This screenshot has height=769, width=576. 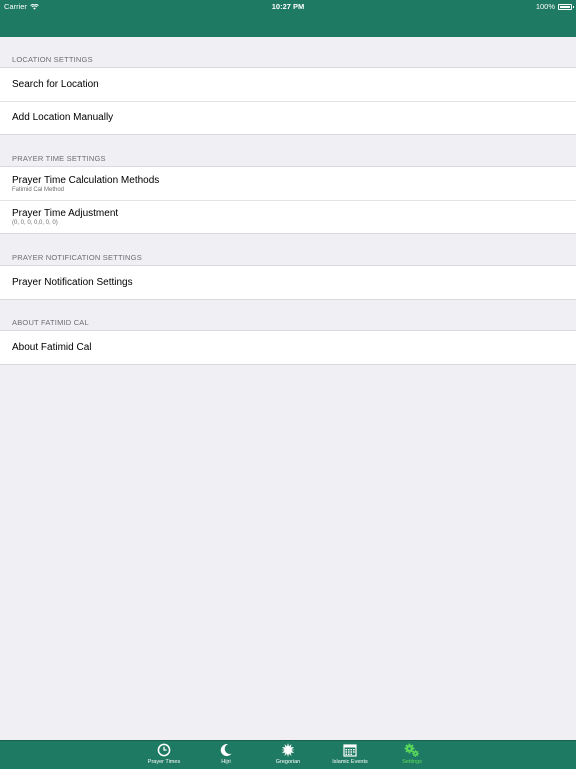 What do you see at coordinates (59, 158) in the screenshot?
I see `section-header-prayer-time: PRAYER TIME SETTINGS` at bounding box center [59, 158].